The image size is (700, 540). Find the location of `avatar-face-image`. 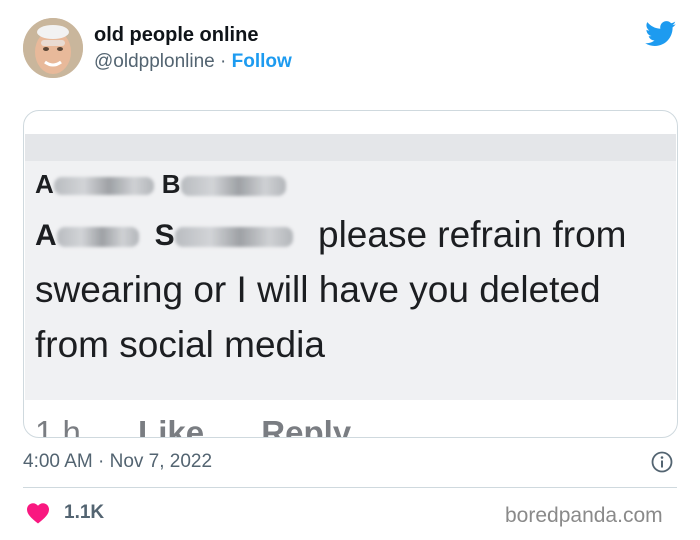

avatar-face-image is located at coordinates (53, 48).